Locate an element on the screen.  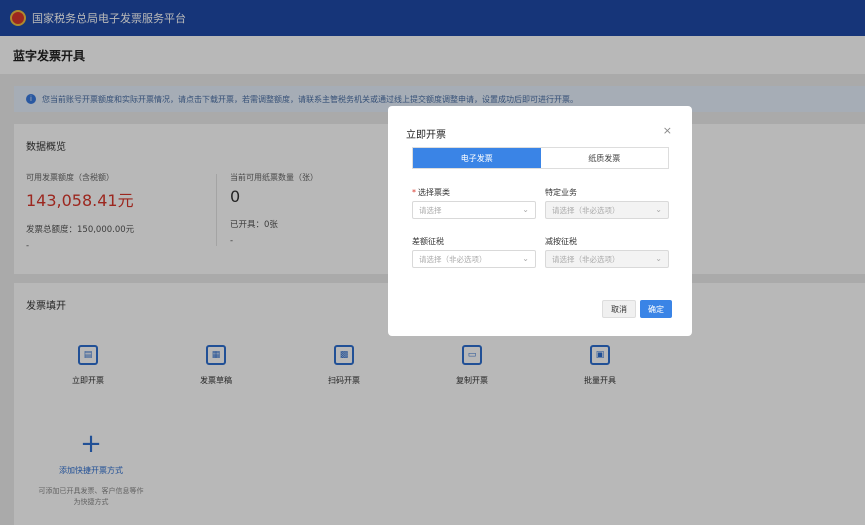
required-marker: * is located at coordinates (414, 192).